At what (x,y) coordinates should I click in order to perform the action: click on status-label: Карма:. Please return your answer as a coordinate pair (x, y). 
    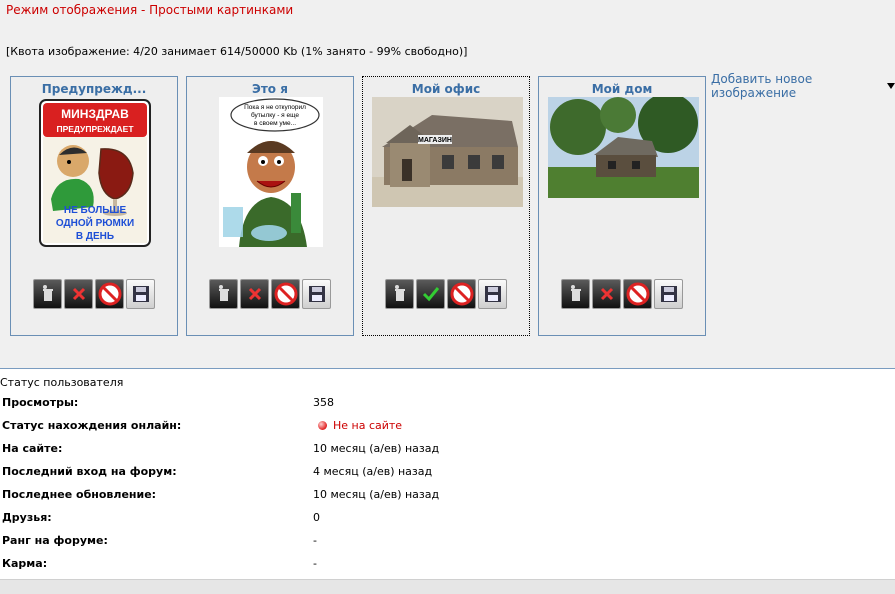
    Looking at the image, I should click on (25, 563).